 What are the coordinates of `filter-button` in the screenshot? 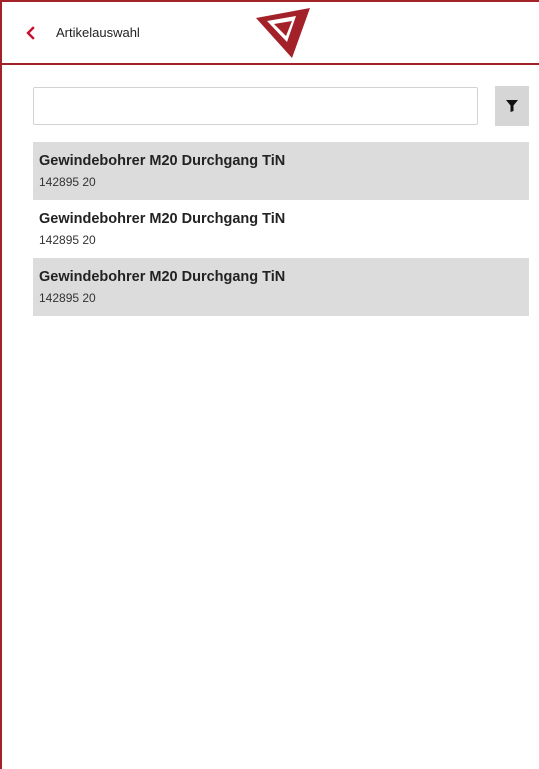 It's located at (512, 106).